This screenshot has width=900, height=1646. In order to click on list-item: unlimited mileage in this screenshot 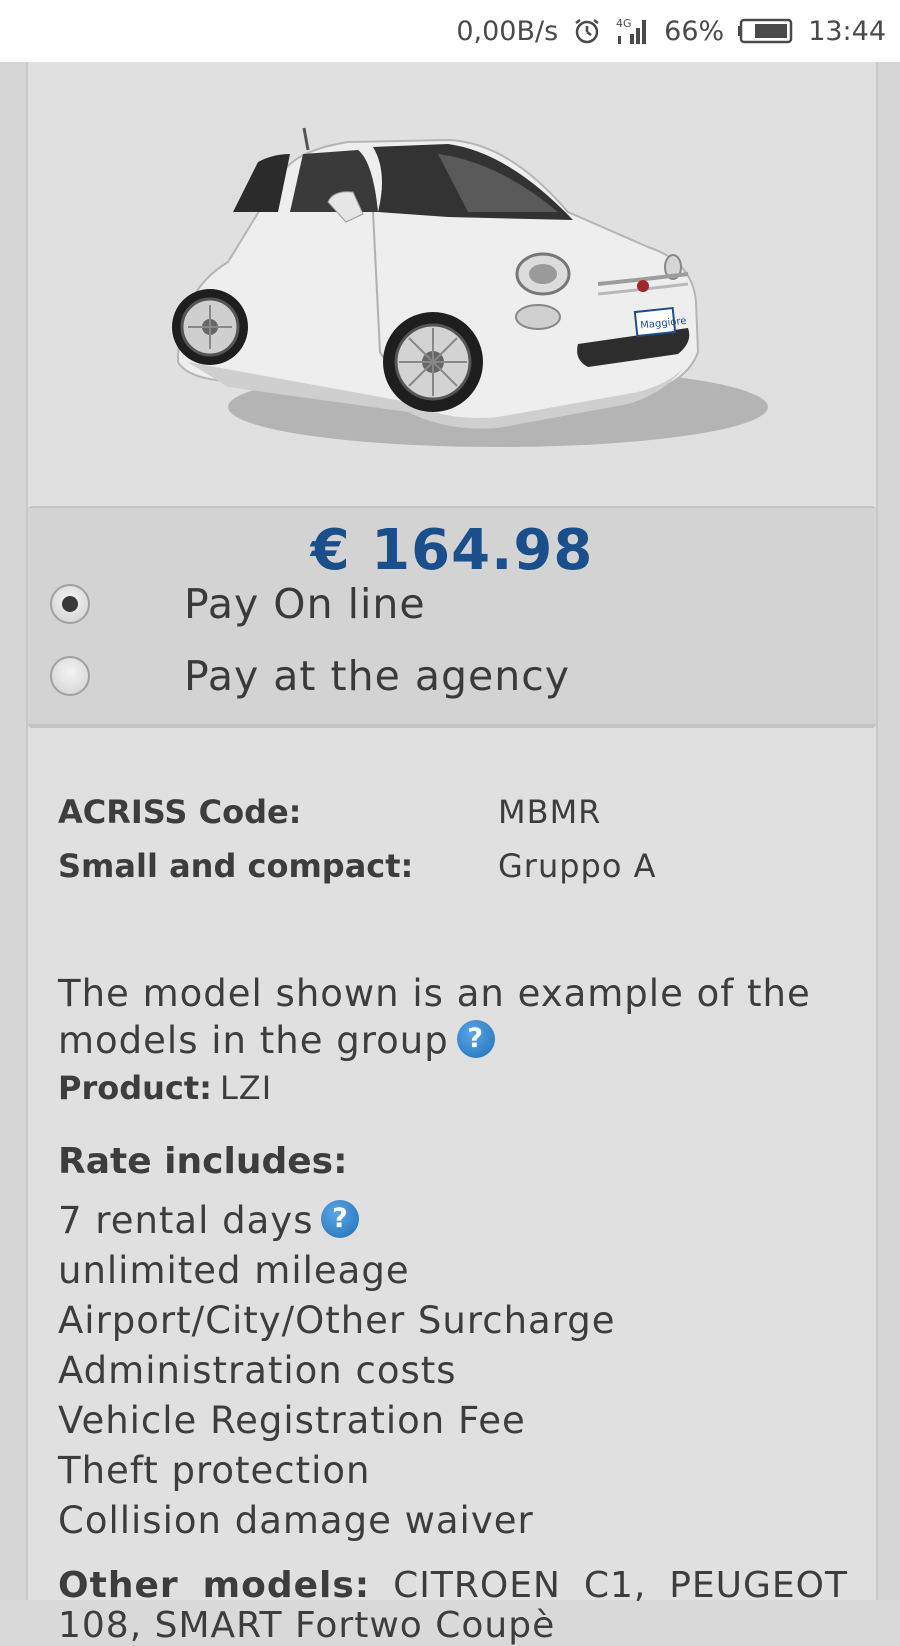, I will do `click(234, 1270)`.